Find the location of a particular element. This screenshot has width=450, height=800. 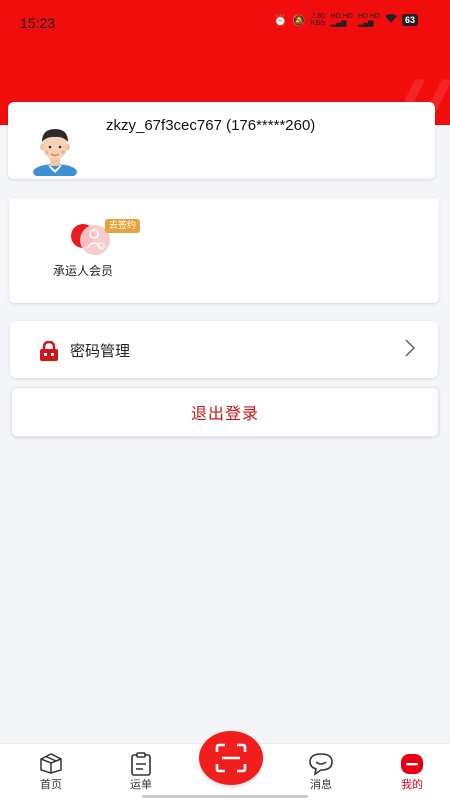

mute-icon: 🔕 is located at coordinates (299, 20).